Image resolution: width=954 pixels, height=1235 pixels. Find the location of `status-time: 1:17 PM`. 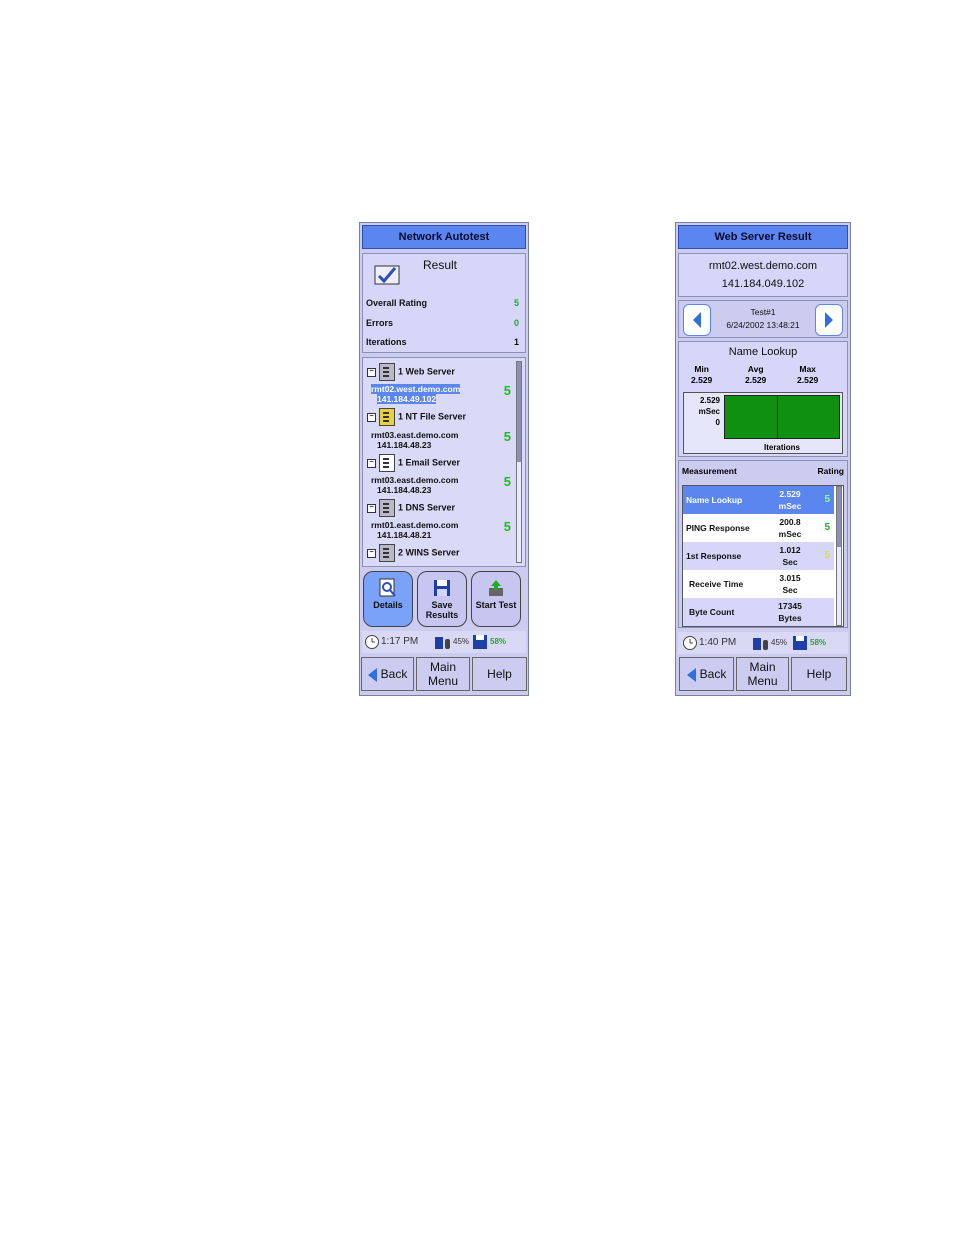

status-time: 1:17 PM is located at coordinates (400, 641).